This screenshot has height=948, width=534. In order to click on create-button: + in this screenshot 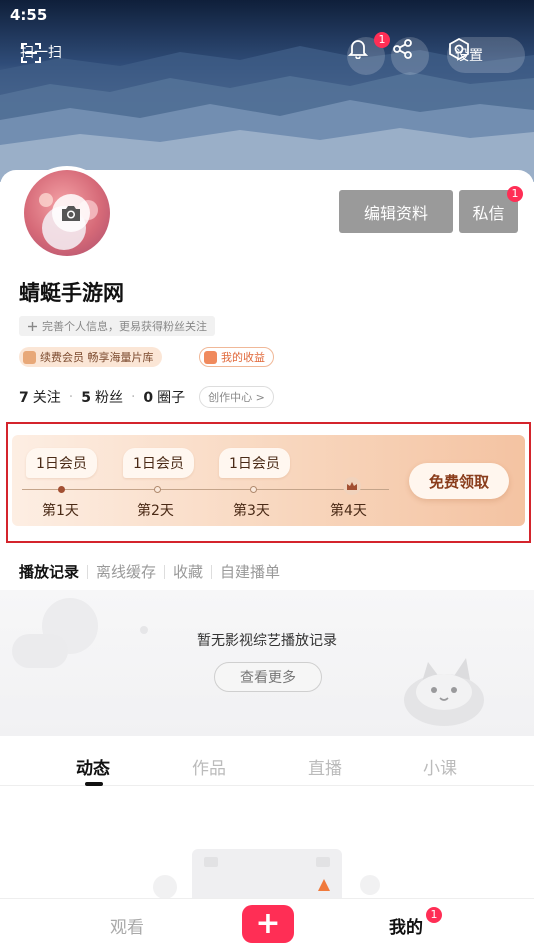, I will do `click(268, 924)`.